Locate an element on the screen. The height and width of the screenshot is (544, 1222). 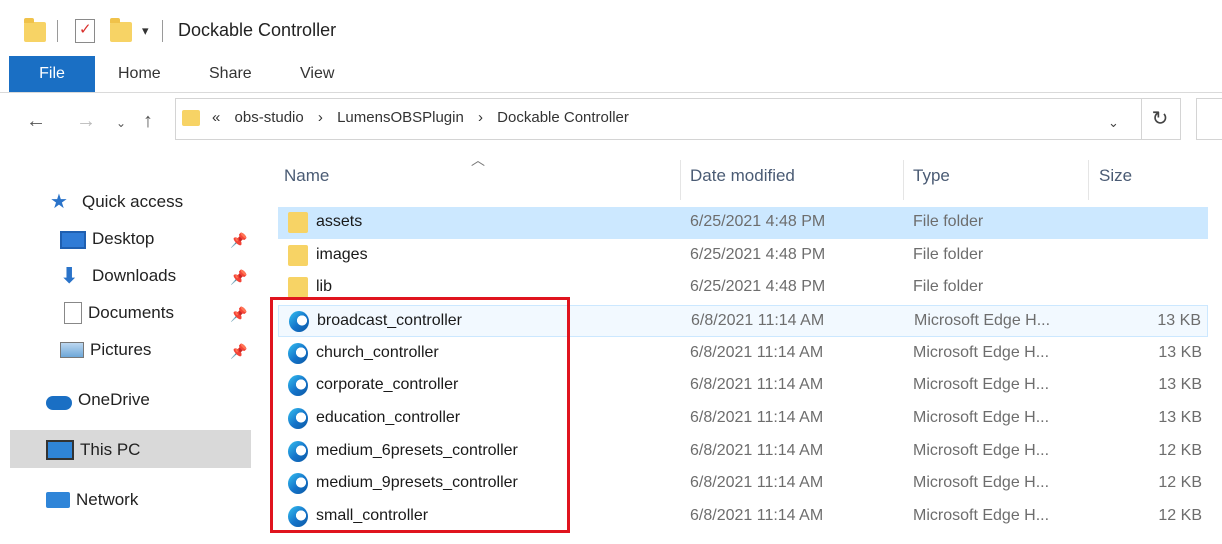
sidebar-item-label: Documents is located at coordinates (131, 312).